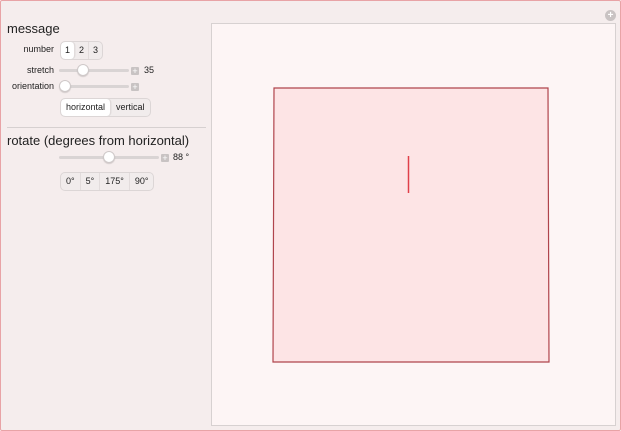  What do you see at coordinates (106, 127) in the screenshot?
I see `section-divider` at bounding box center [106, 127].